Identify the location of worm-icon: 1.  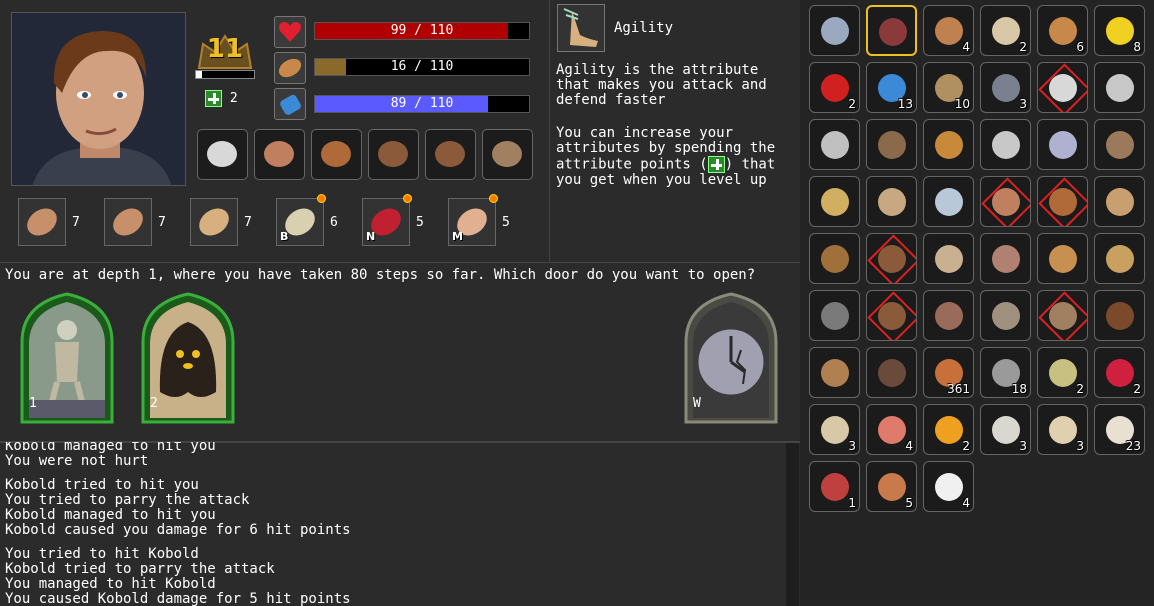
(834, 486).